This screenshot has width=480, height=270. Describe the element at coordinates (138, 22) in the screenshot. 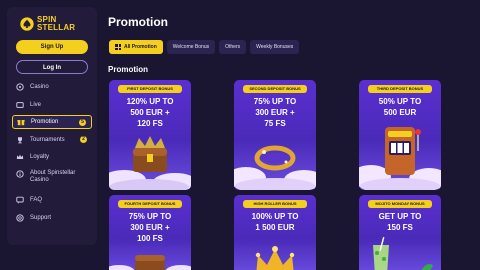

I see `page-title: Promotion` at that location.